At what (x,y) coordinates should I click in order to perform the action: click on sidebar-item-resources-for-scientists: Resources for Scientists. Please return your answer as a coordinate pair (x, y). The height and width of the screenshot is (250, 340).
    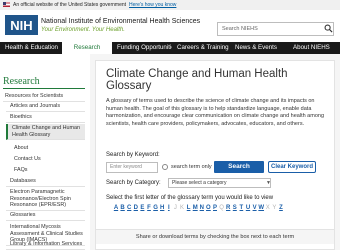
    Looking at the image, I should click on (44, 97).